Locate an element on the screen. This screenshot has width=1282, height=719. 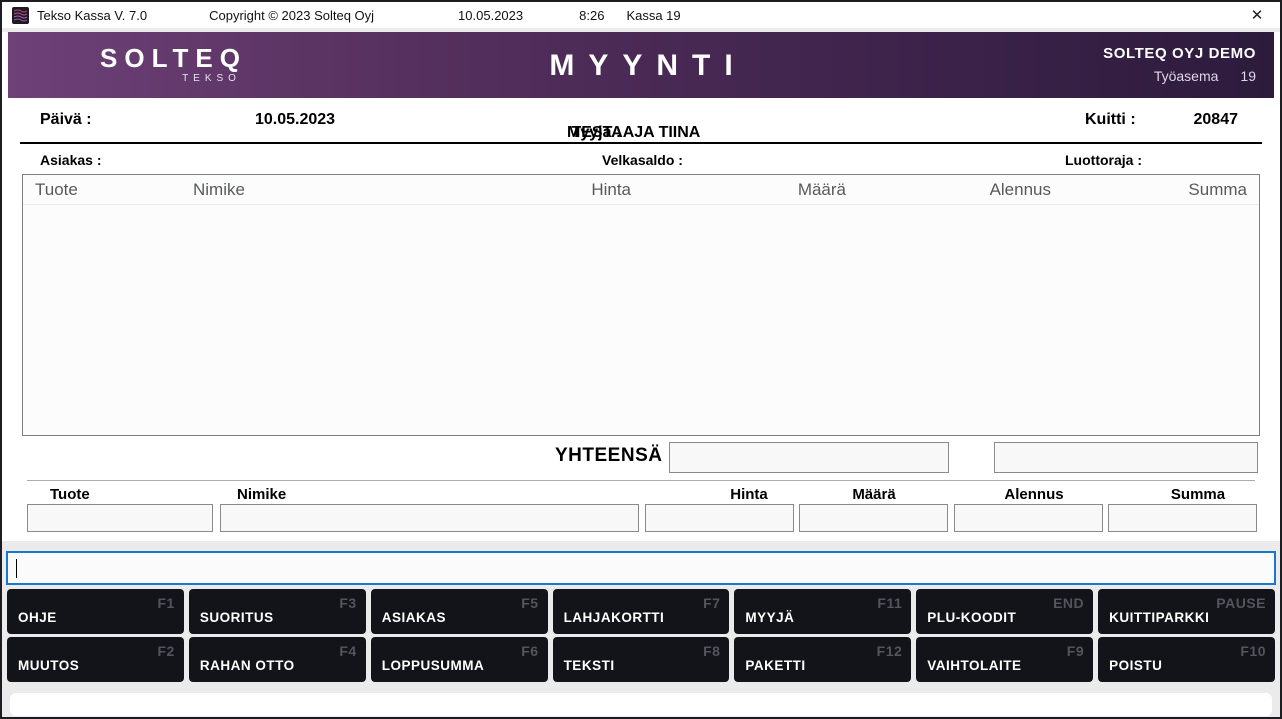
titlebar-time: 8:26 is located at coordinates (592, 15).